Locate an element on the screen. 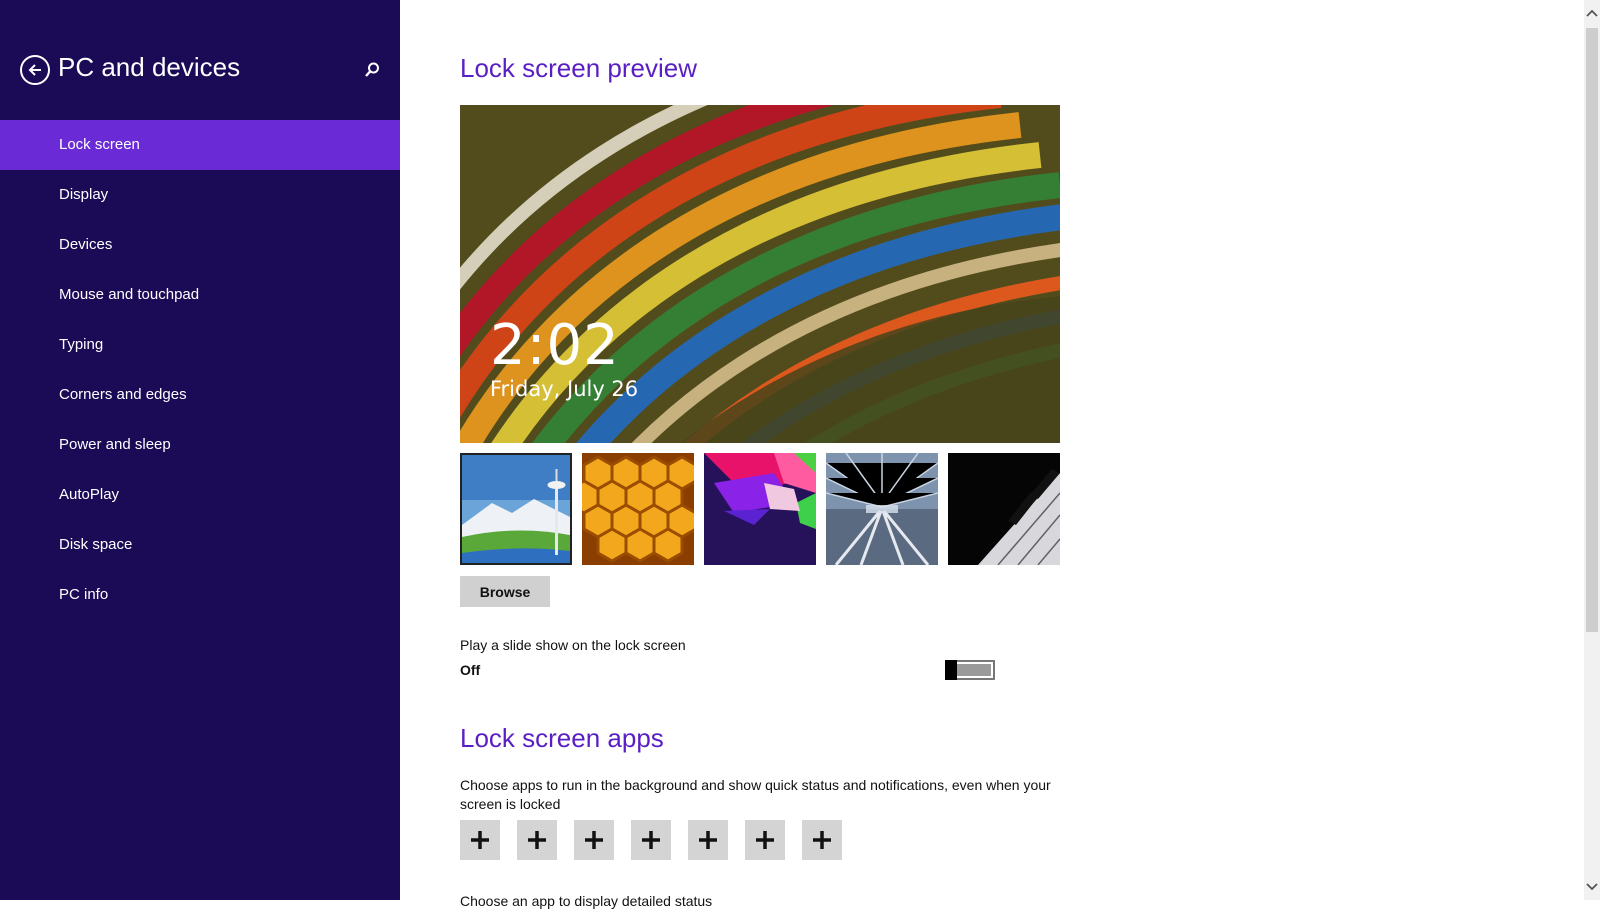 Image resolution: width=1600 pixels, height=909 pixels. preview-time: 2:02 is located at coordinates (555, 345).